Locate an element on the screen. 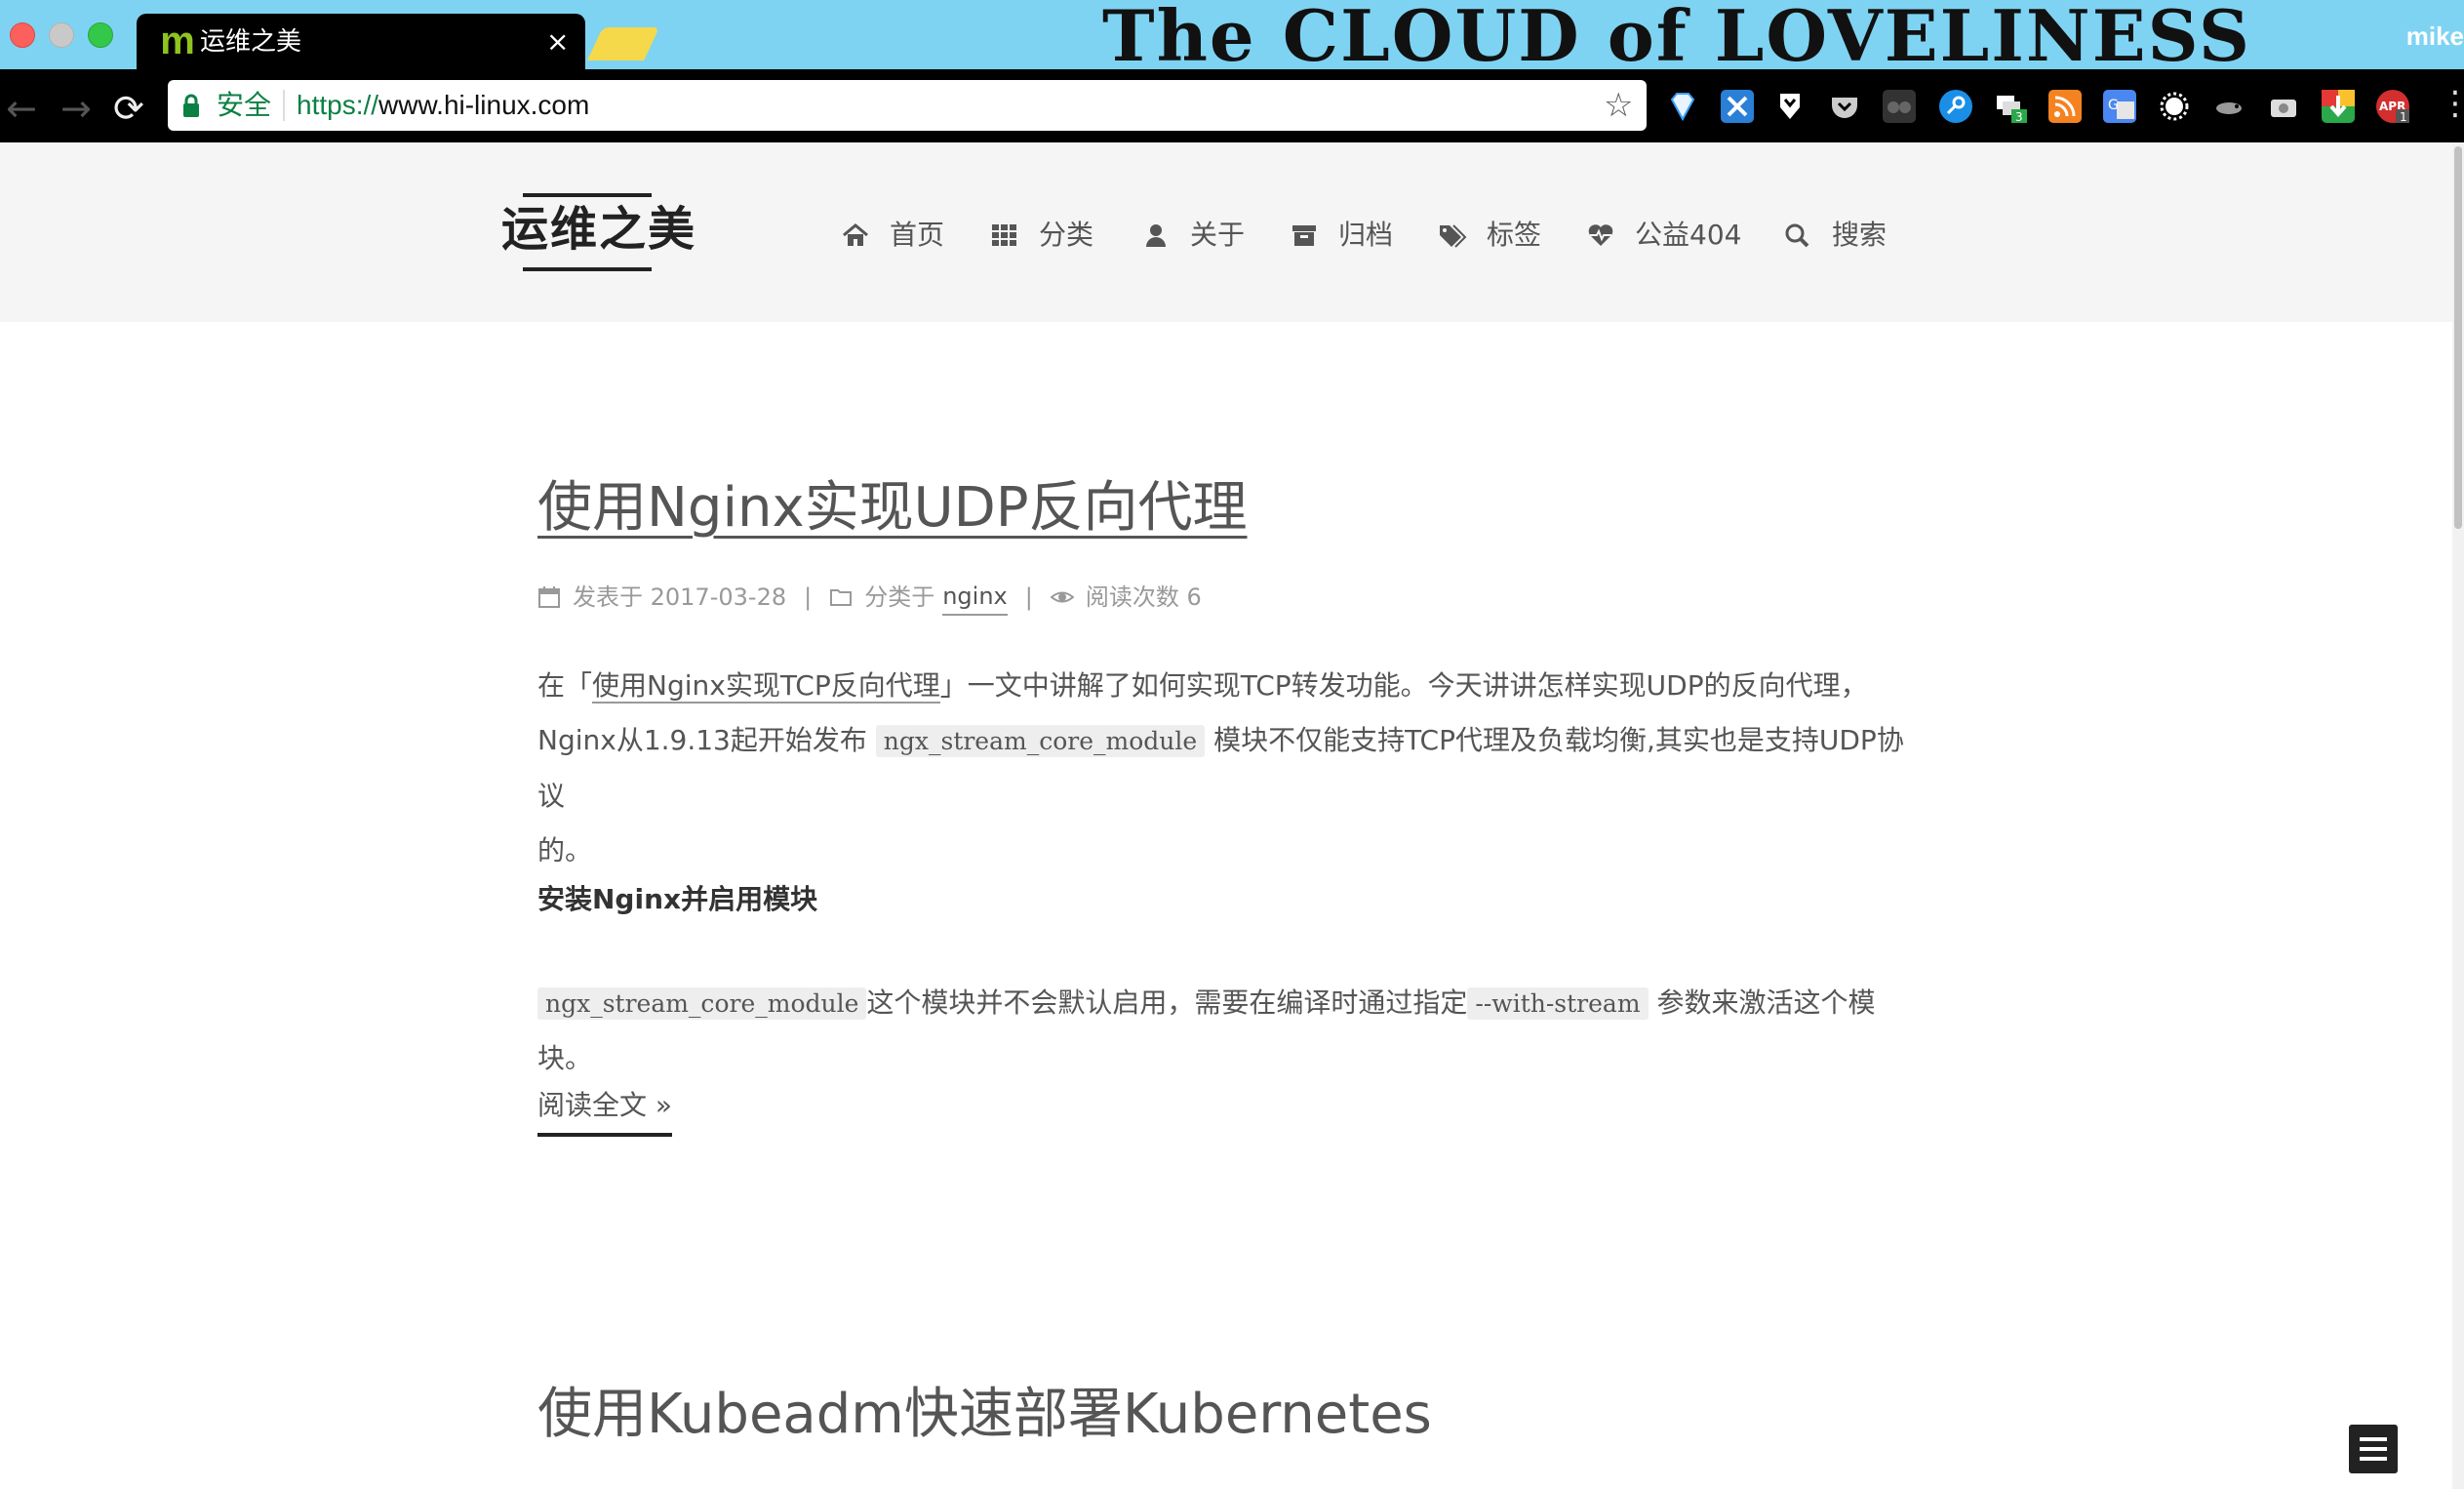 Image resolution: width=2464 pixels, height=1489 pixels. user-icon is located at coordinates (1156, 236).